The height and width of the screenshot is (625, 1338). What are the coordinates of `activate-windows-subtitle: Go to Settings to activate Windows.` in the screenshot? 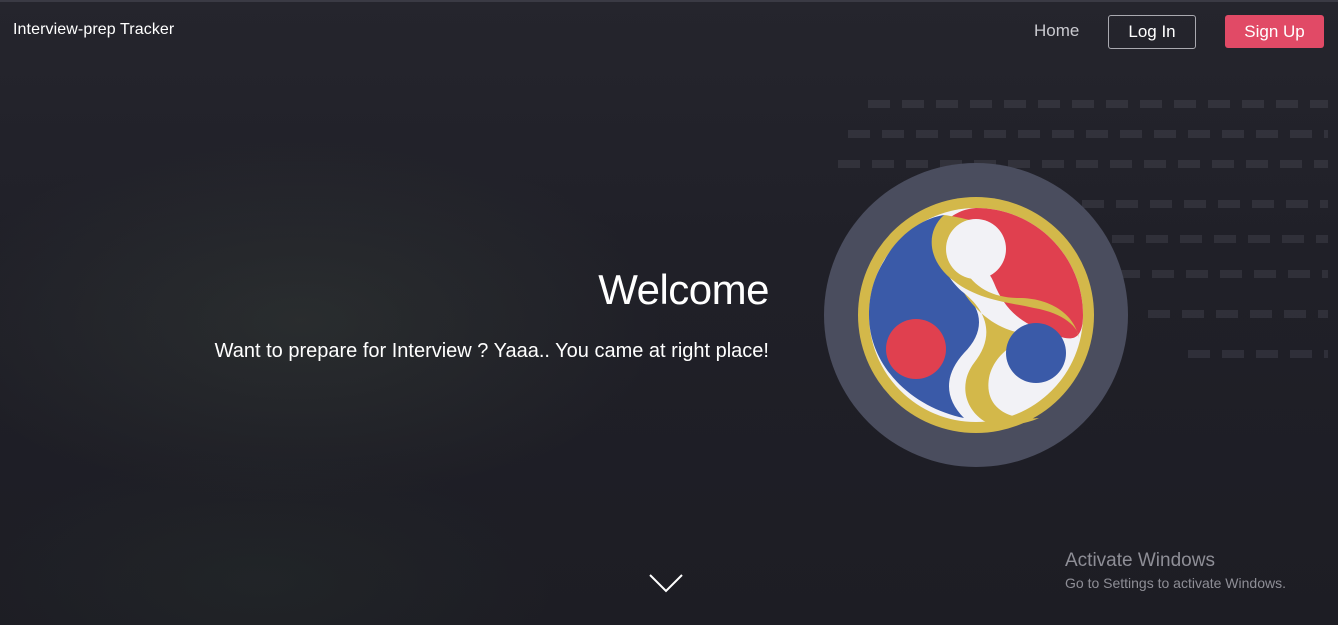 It's located at (1175, 583).